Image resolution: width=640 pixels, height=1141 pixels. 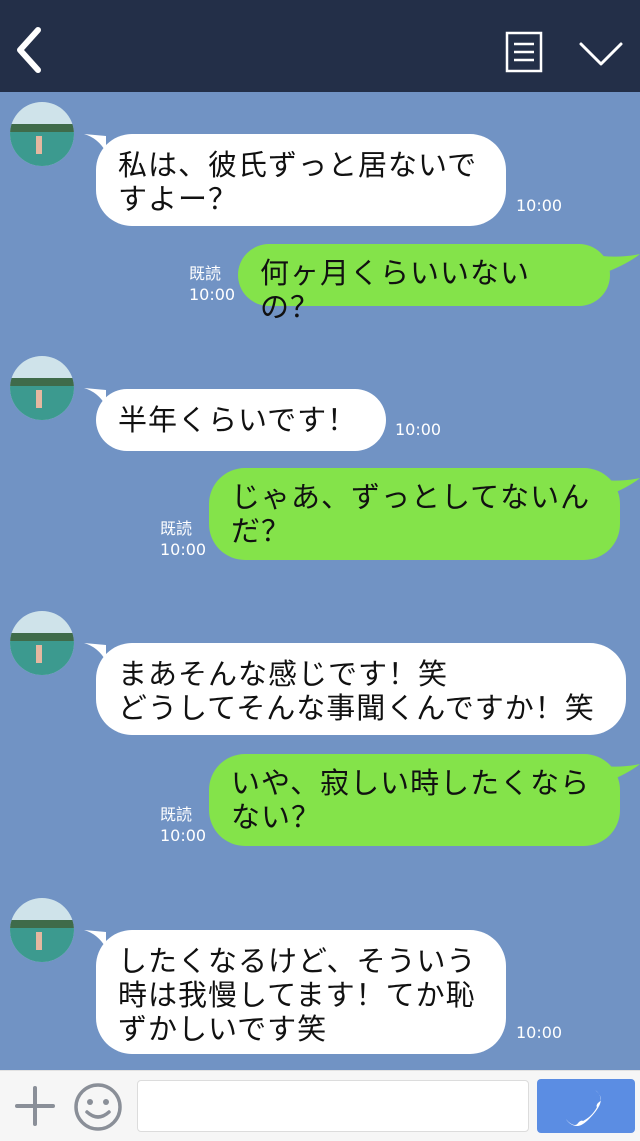 I want to click on add-button, so click(x=35, y=1106).